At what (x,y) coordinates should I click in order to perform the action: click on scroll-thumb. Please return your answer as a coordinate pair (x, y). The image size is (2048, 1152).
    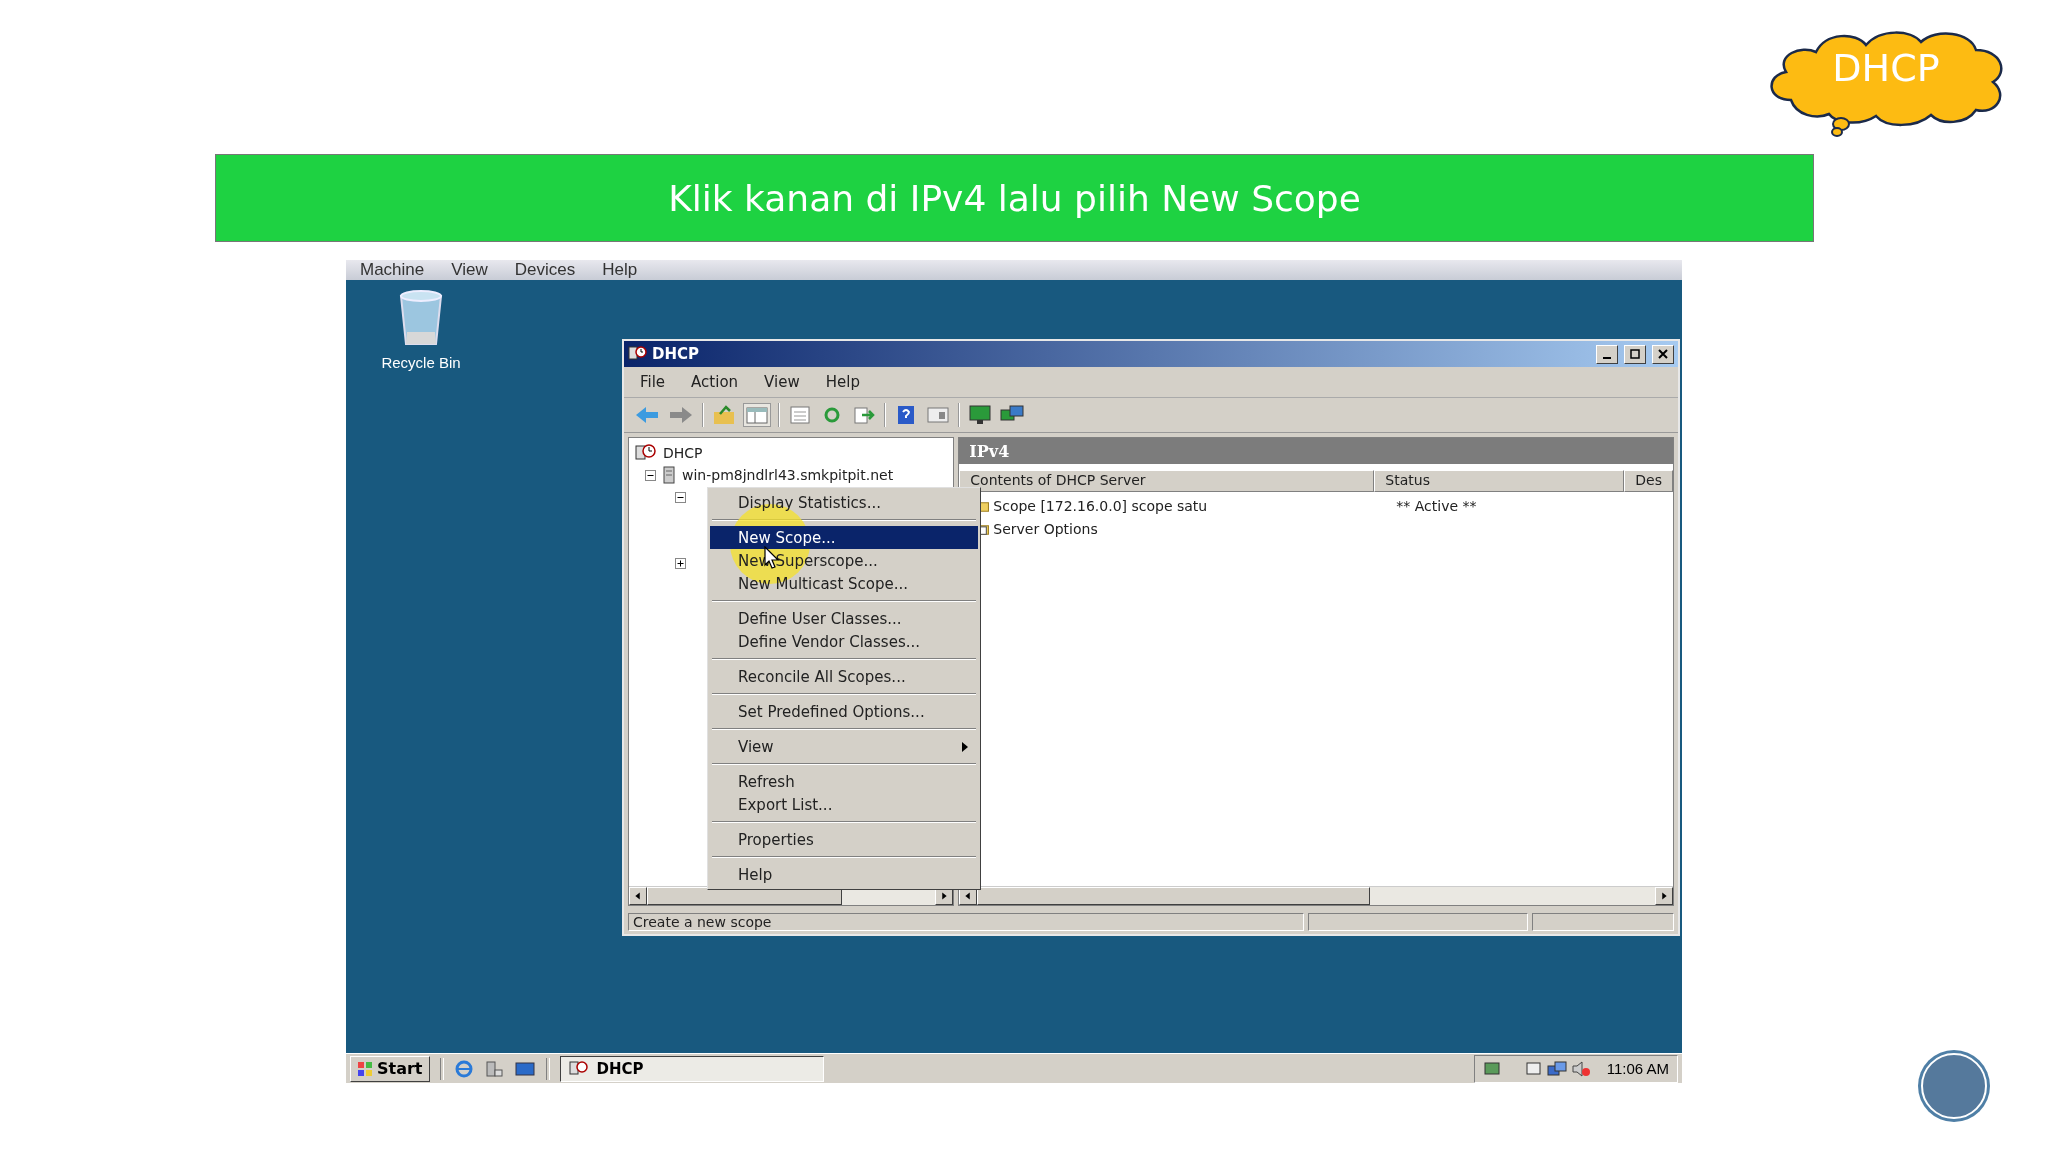
    Looking at the image, I should click on (1173, 896).